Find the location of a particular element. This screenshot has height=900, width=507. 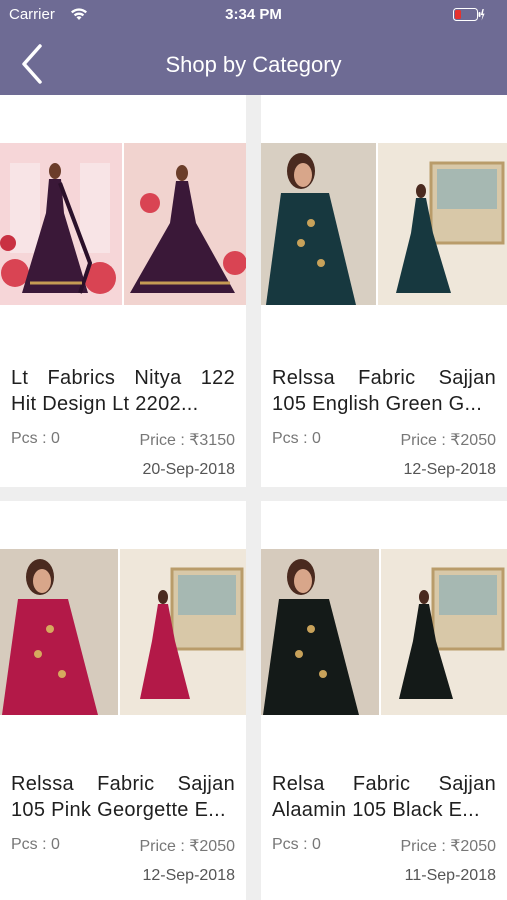

product-title-line: Lt Fabrics Nitya 122 is located at coordinates (123, 378).